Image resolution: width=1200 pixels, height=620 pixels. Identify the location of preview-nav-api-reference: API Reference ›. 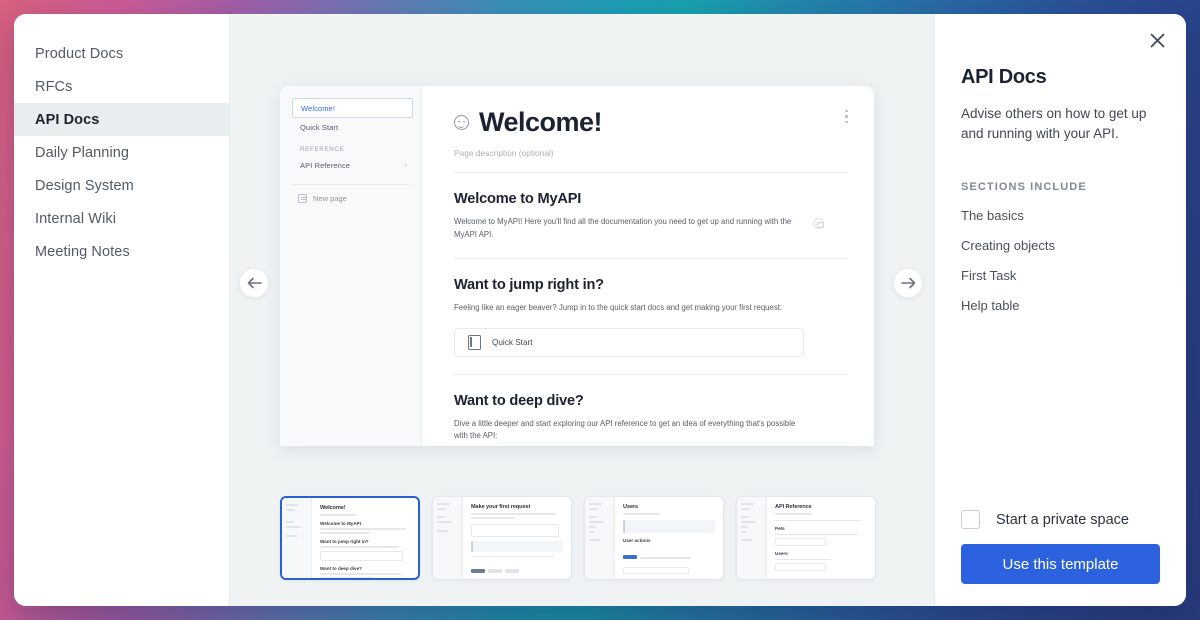
(350, 165).